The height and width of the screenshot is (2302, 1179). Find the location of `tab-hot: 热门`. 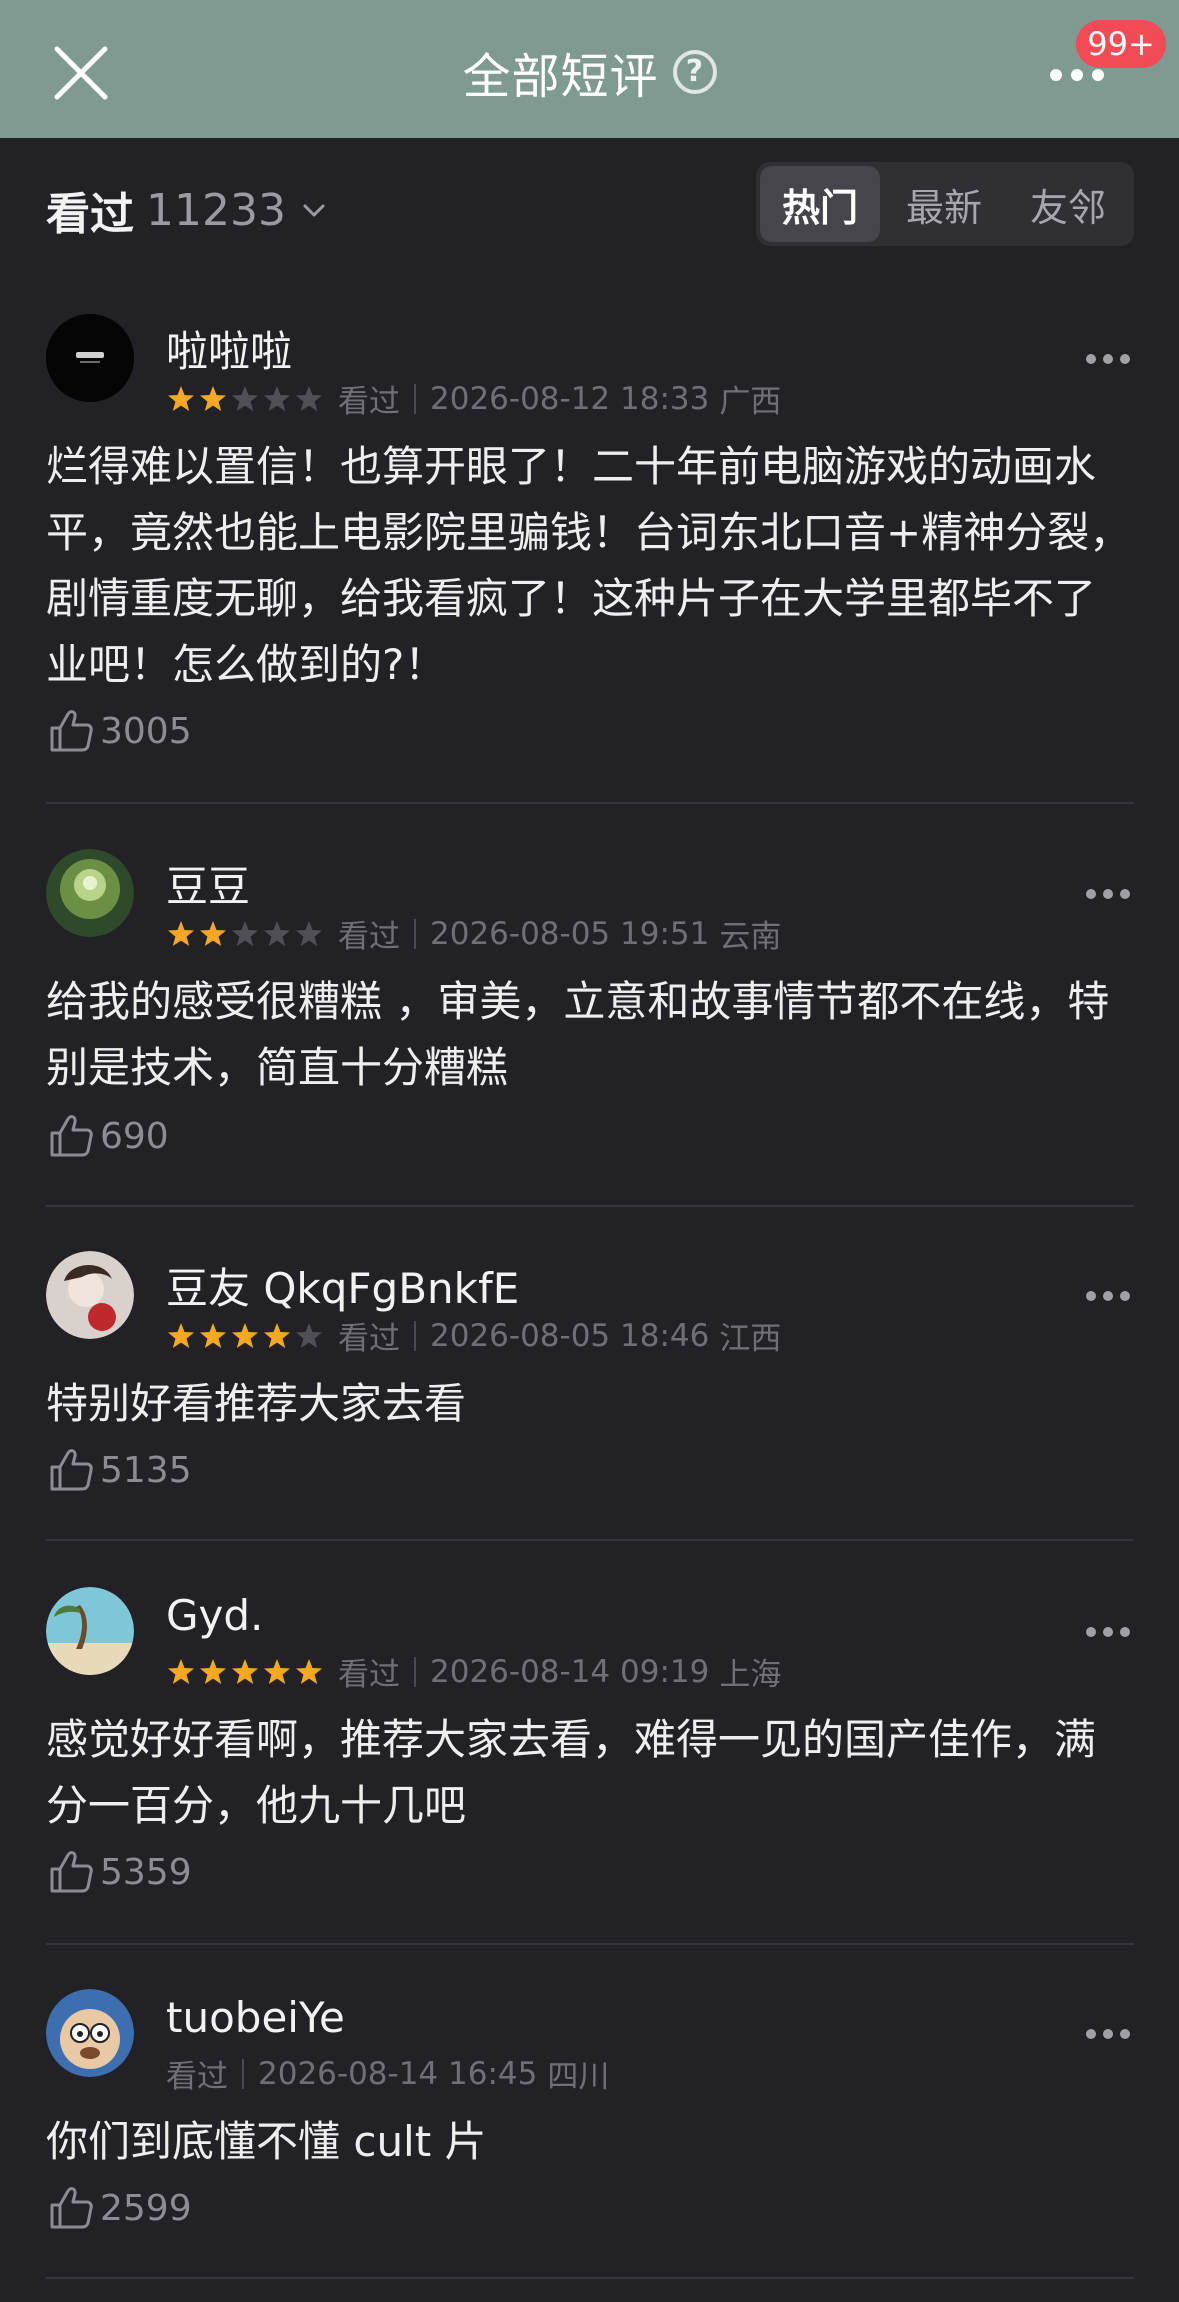

tab-hot: 热门 is located at coordinates (820, 204).